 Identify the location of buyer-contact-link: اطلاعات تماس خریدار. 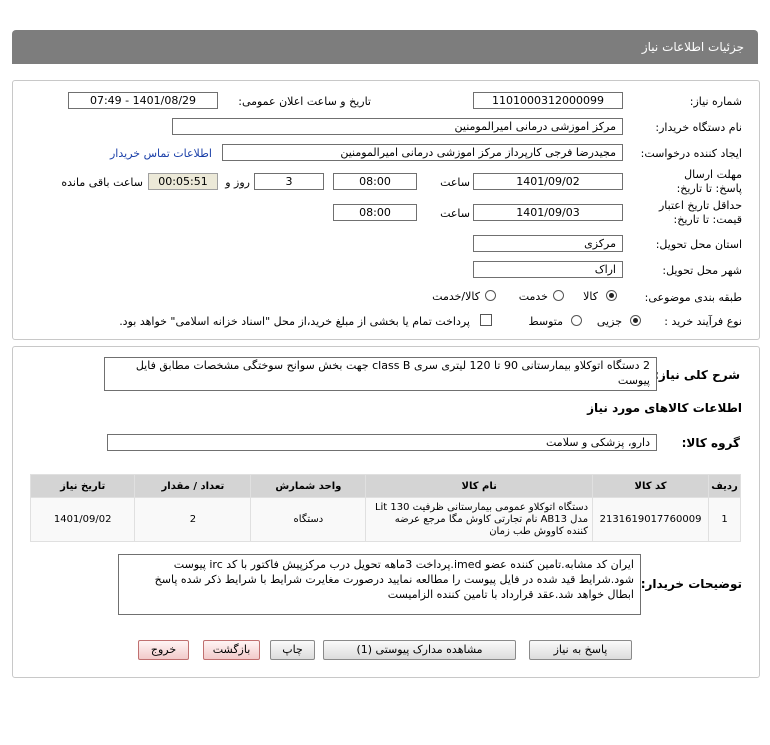
(161, 153).